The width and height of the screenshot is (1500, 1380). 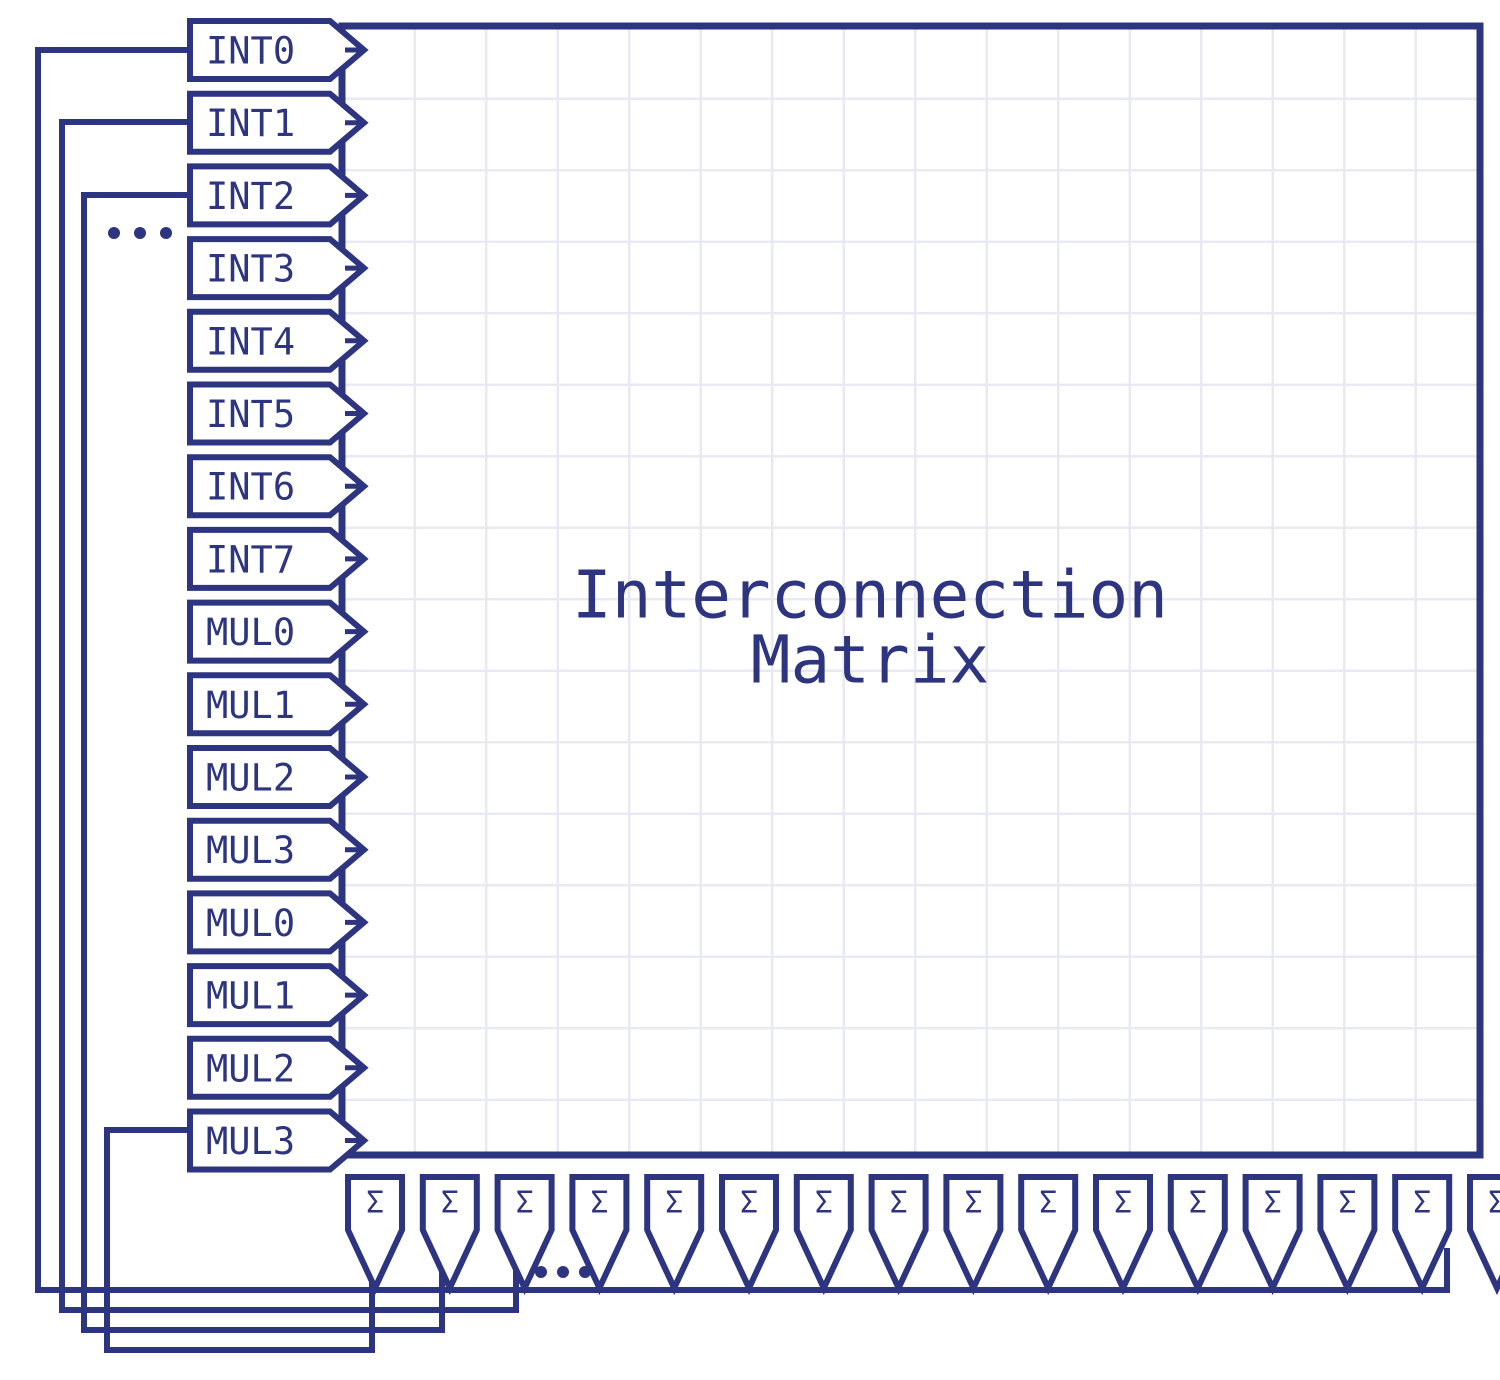 I want to click on input-port: INT4, so click(x=278, y=340).